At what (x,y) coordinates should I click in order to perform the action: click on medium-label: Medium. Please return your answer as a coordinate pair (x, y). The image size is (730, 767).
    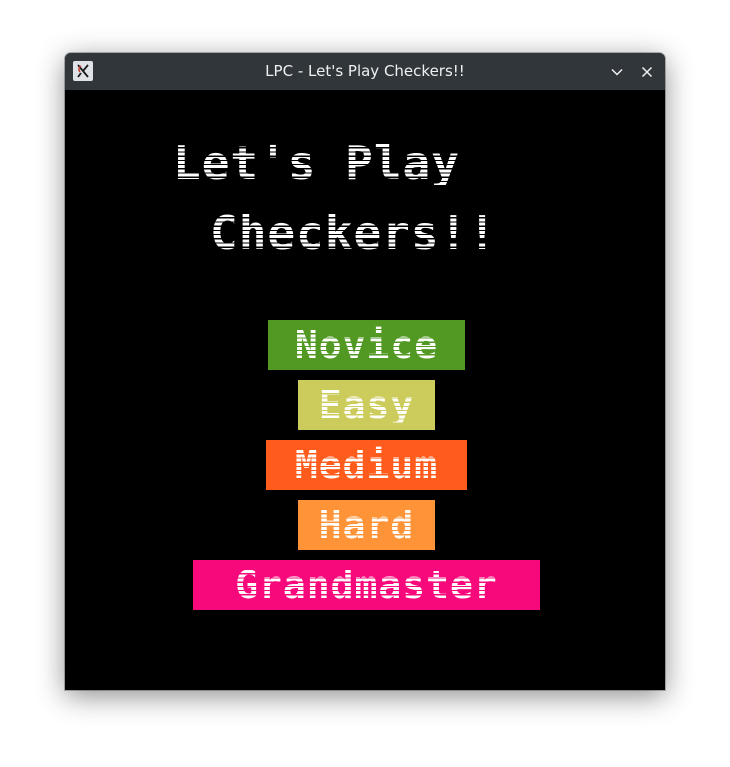
    Looking at the image, I should click on (366, 465).